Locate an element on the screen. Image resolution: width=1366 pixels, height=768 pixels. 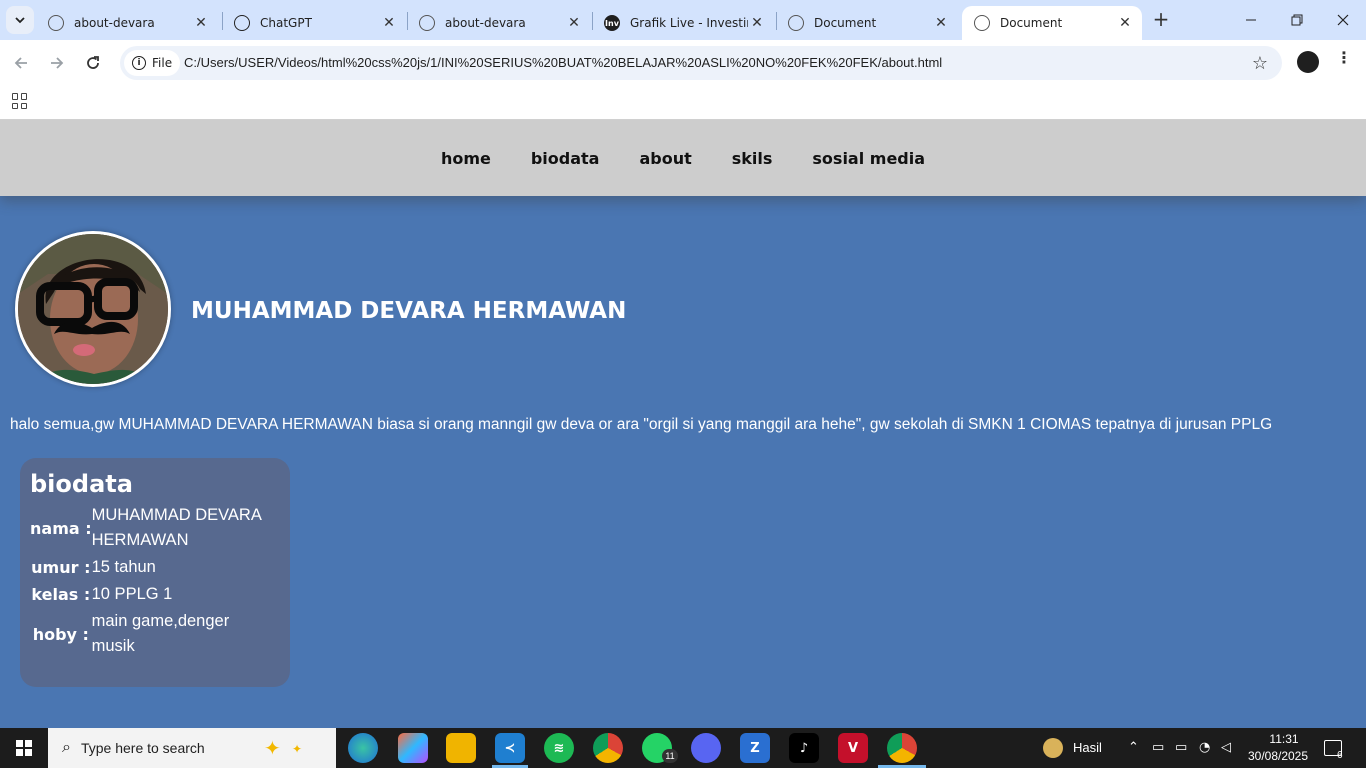
biodata-value: MUHAMMAD DEVARA HERMAWAN is located at coordinates (176, 527).